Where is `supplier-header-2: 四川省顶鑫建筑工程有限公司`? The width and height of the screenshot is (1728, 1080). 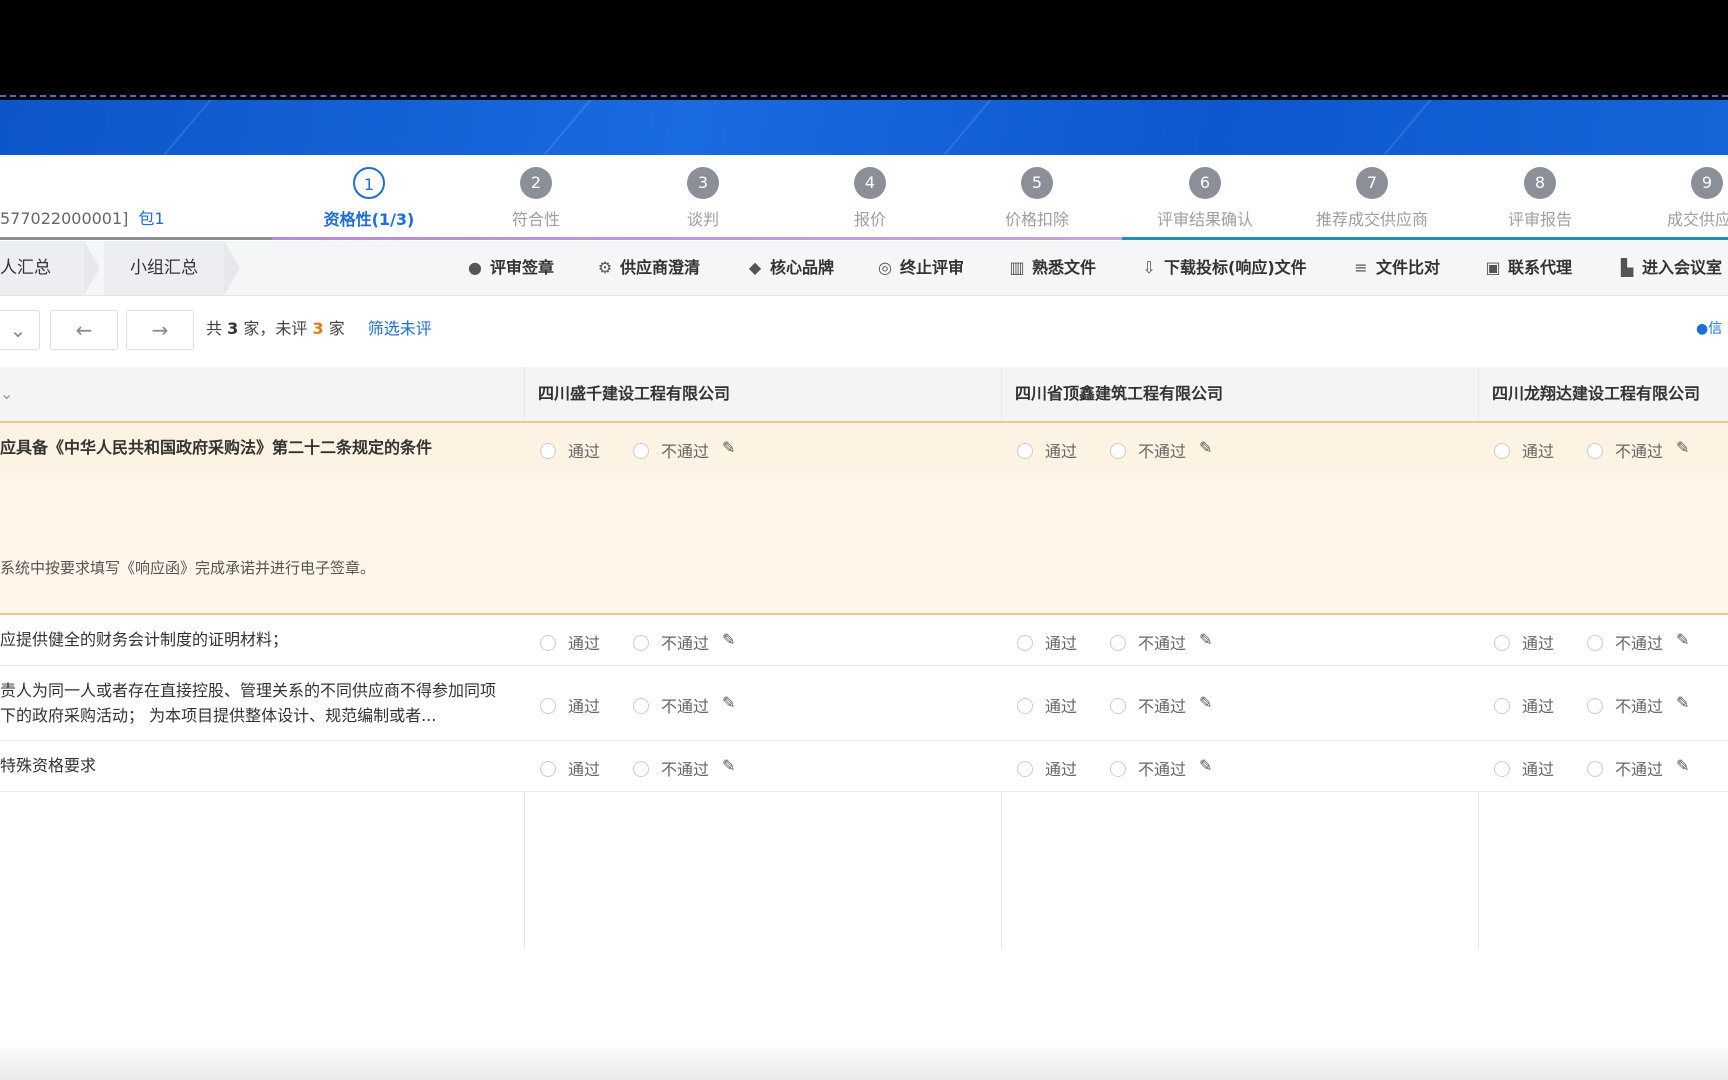
supplier-header-2: 四川省顶鑫建筑工程有限公司 is located at coordinates (1119, 393).